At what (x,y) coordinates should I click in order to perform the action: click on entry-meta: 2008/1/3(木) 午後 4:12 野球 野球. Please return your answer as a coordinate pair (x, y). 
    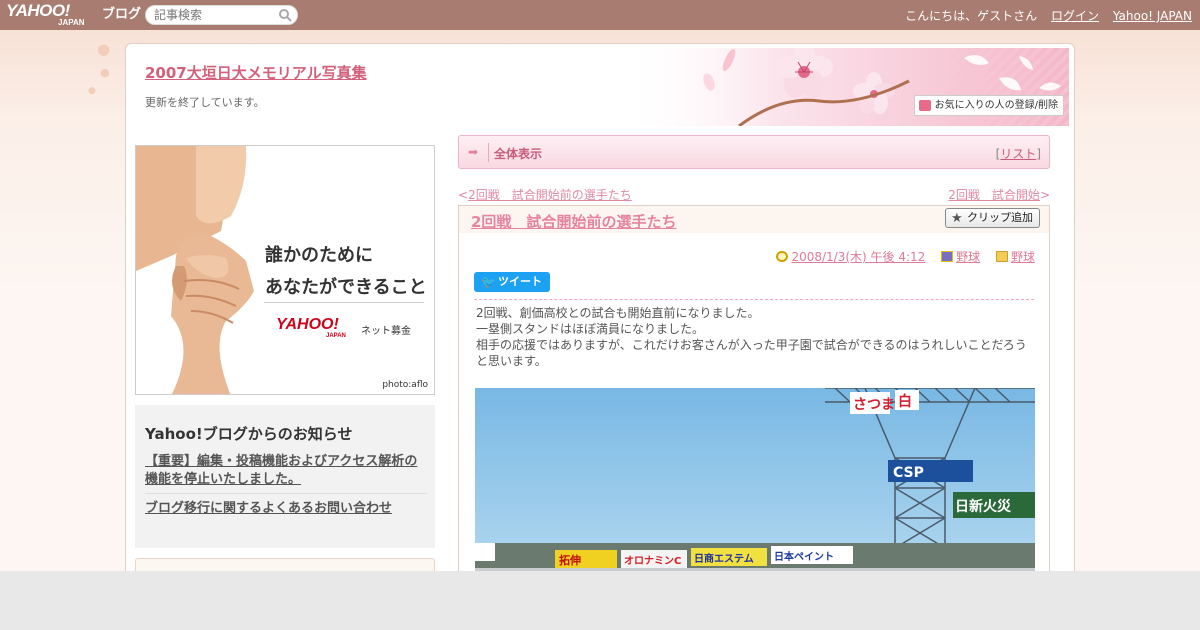
    Looking at the image, I should click on (899, 256).